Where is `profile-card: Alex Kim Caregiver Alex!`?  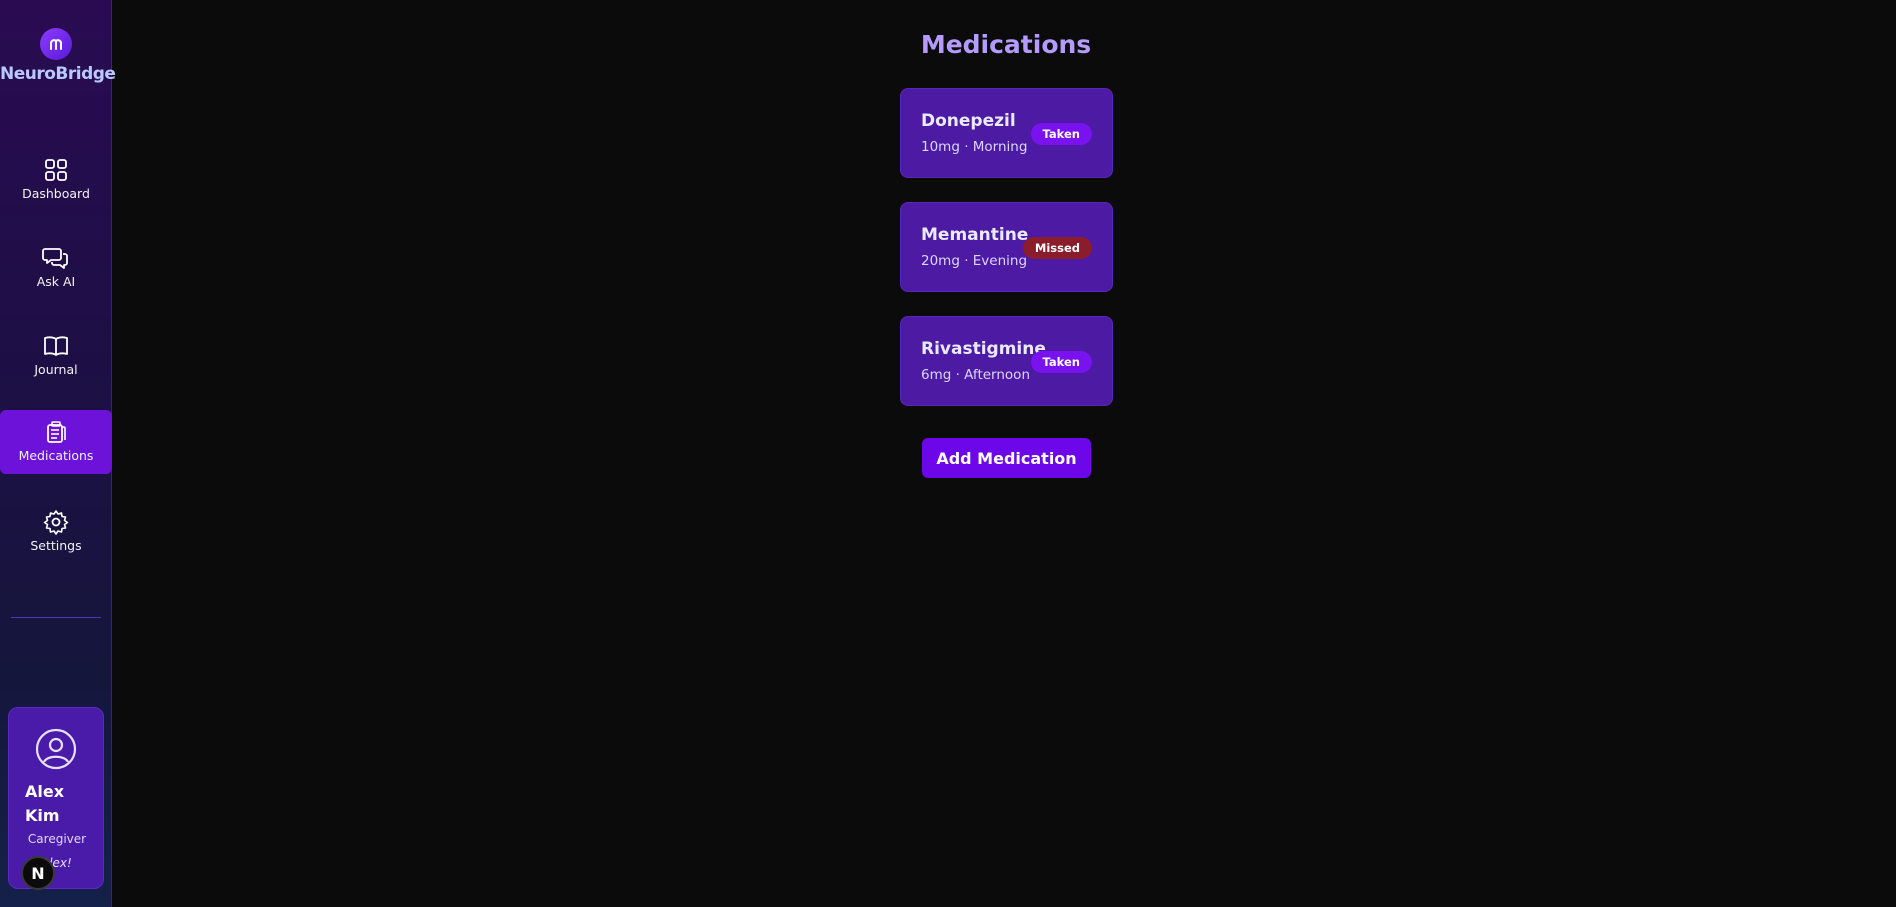 profile-card: Alex Kim Caregiver Alex! is located at coordinates (56, 798).